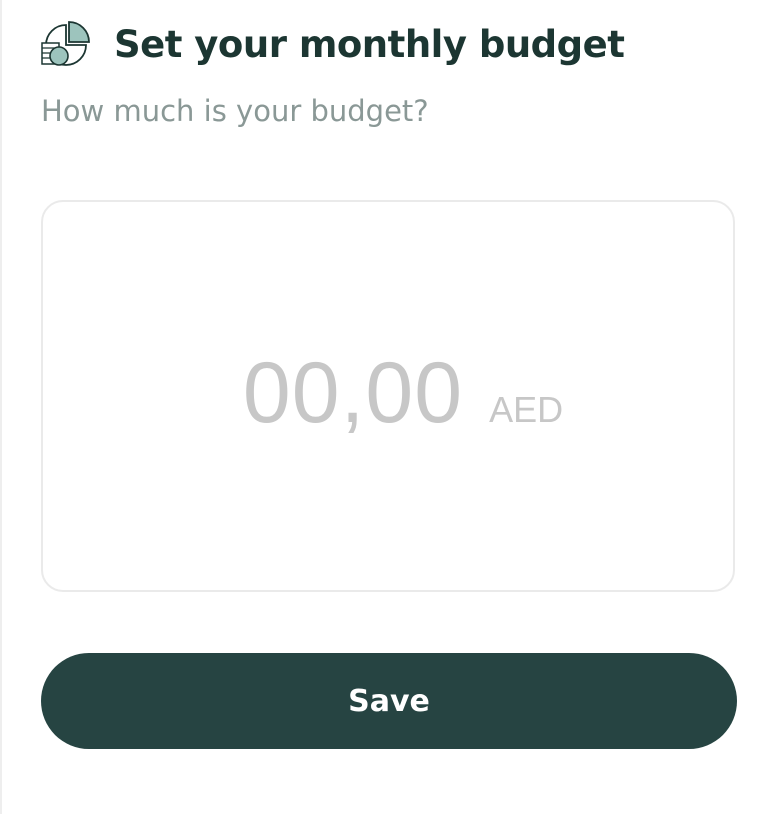 Image resolution: width=770 pixels, height=814 pixels. Describe the element at coordinates (369, 44) in the screenshot. I see `page-title: Set your monthly budget` at that location.